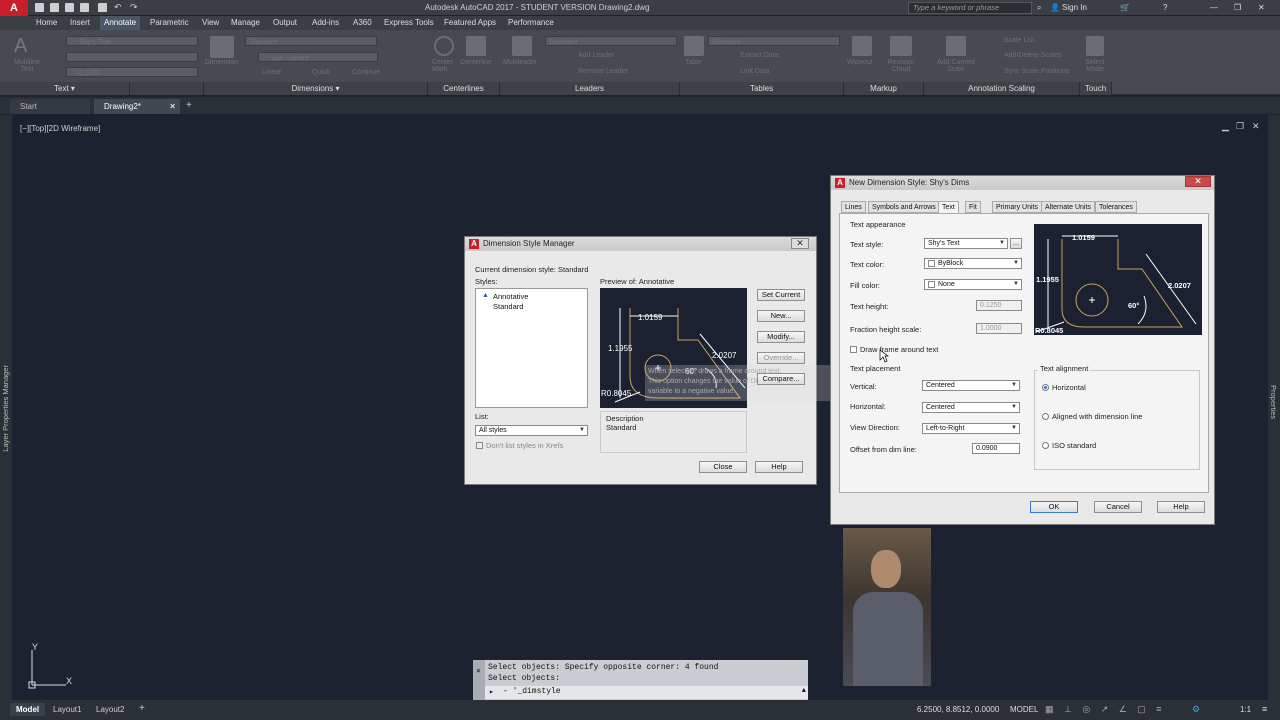 The width and height of the screenshot is (1280, 720). What do you see at coordinates (311, 41) in the screenshot?
I see `dim-style-select: Standard` at bounding box center [311, 41].